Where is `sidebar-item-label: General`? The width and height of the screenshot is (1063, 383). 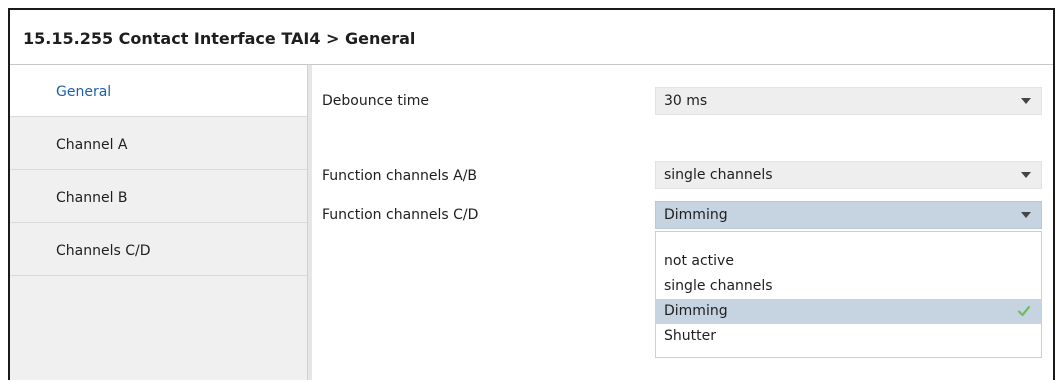
sidebar-item-label: General is located at coordinates (84, 92).